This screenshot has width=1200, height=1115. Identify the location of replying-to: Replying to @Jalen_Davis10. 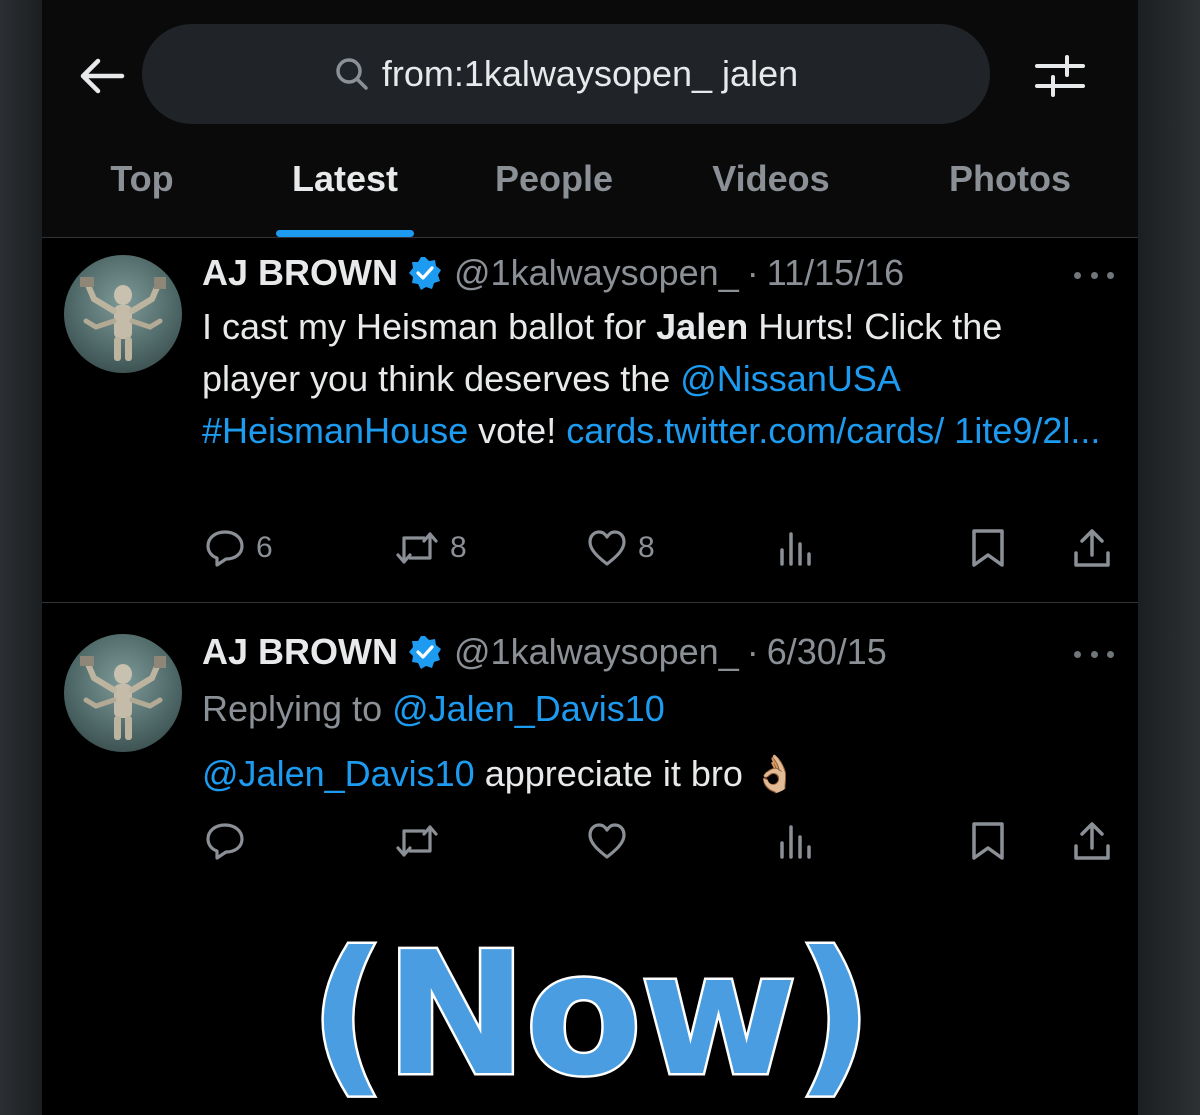
(433, 709).